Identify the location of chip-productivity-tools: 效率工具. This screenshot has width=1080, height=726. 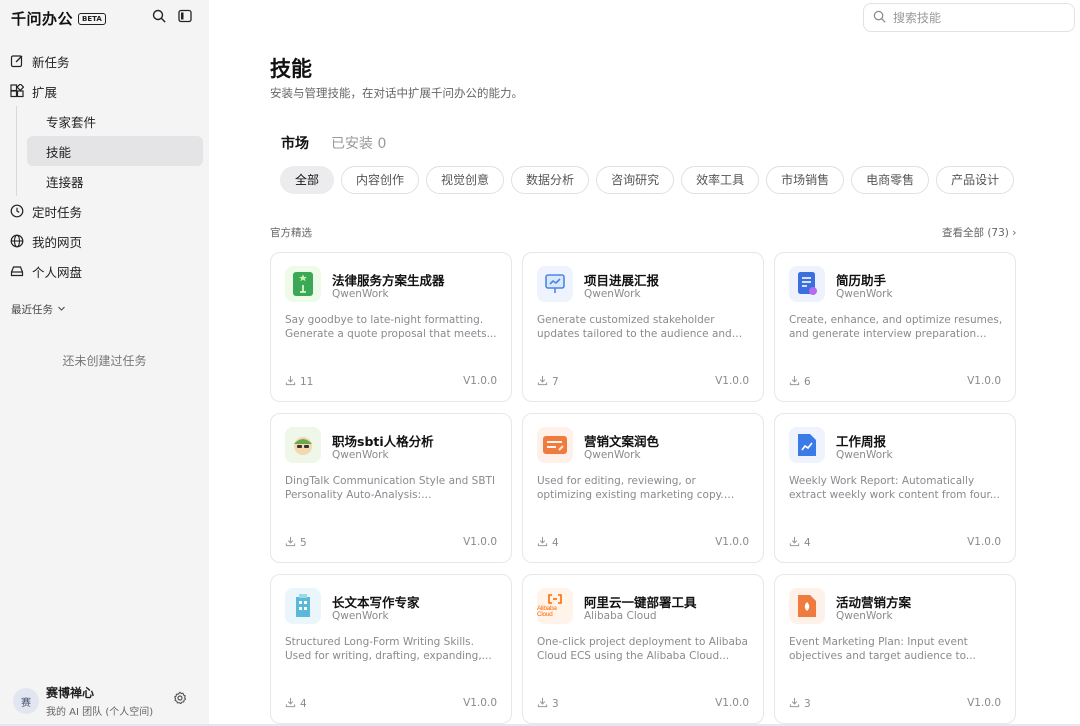
(720, 180).